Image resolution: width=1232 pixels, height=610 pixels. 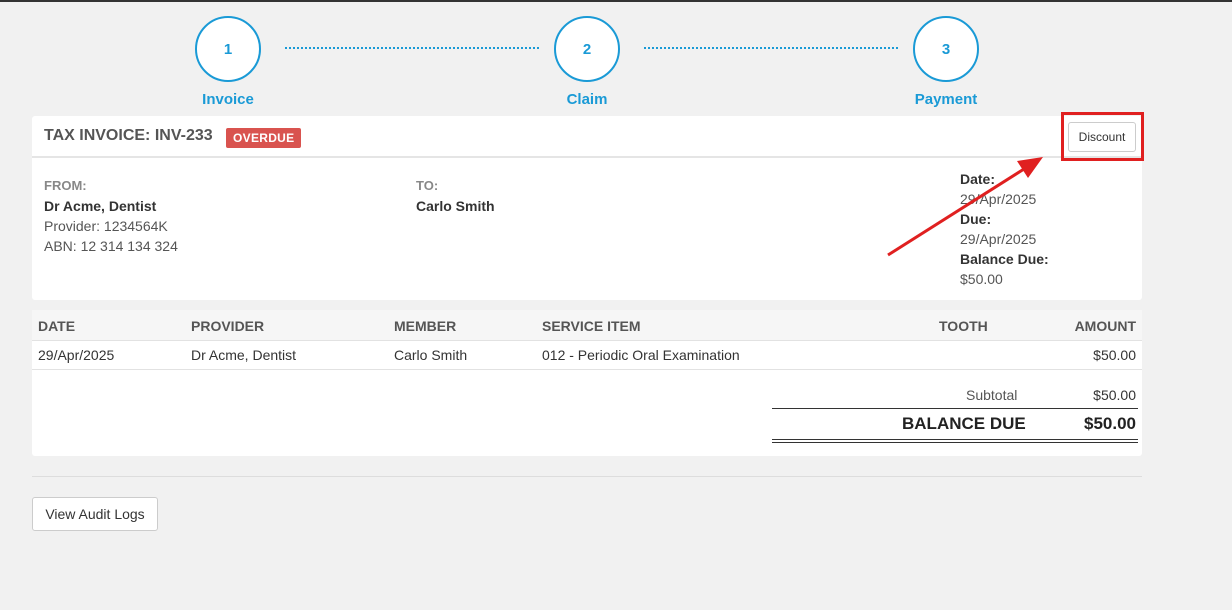 I want to click on view-audit-logs-button: View Audit Logs, so click(x=95, y=514).